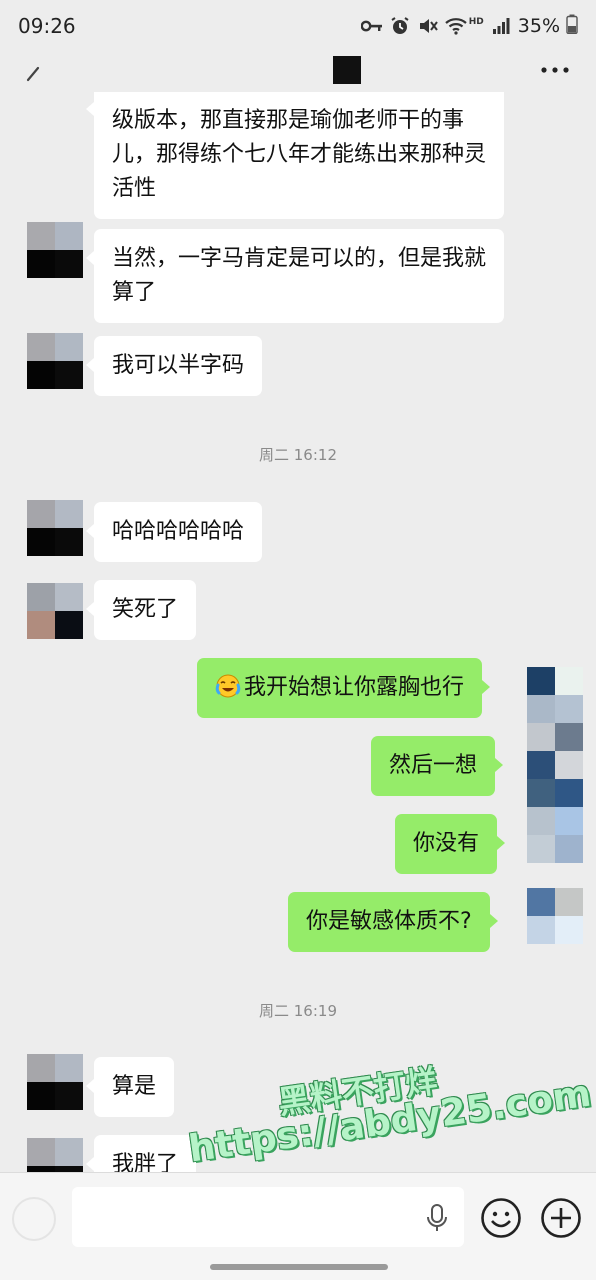 This screenshot has height=1280, width=596. What do you see at coordinates (34, 1219) in the screenshot?
I see `voice-icon` at bounding box center [34, 1219].